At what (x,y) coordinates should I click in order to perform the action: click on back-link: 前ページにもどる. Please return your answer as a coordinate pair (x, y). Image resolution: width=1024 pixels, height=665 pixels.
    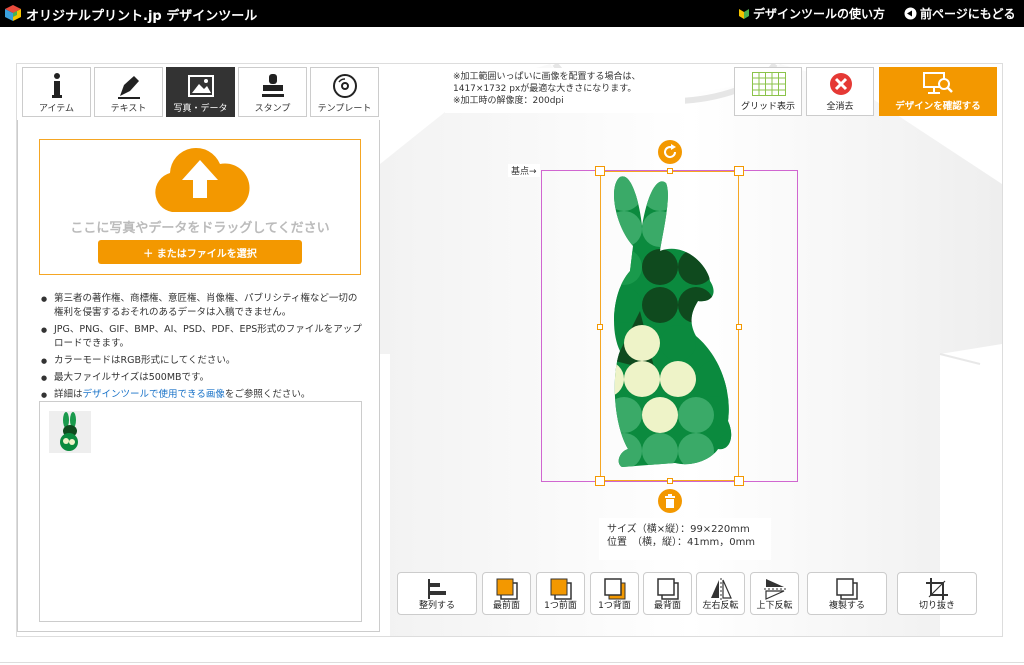
    Looking at the image, I should click on (960, 13).